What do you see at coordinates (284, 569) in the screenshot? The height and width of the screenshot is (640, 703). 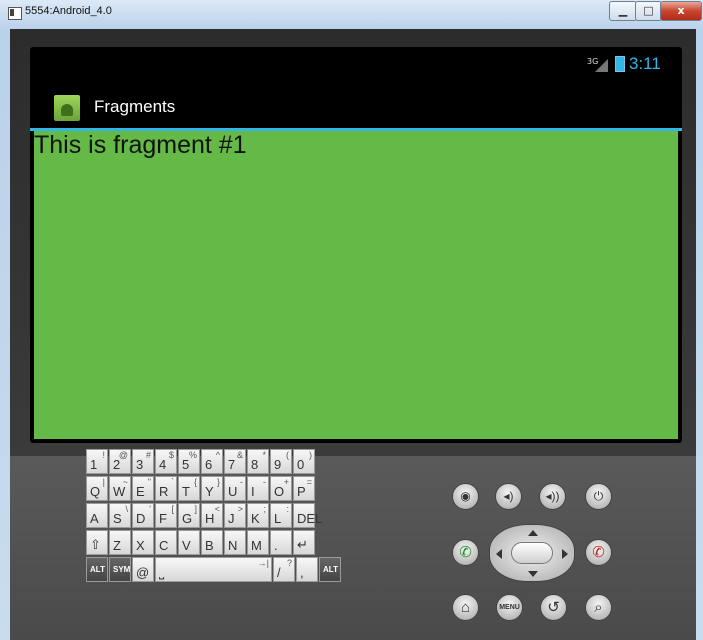 I see `key-4-4: /?` at bounding box center [284, 569].